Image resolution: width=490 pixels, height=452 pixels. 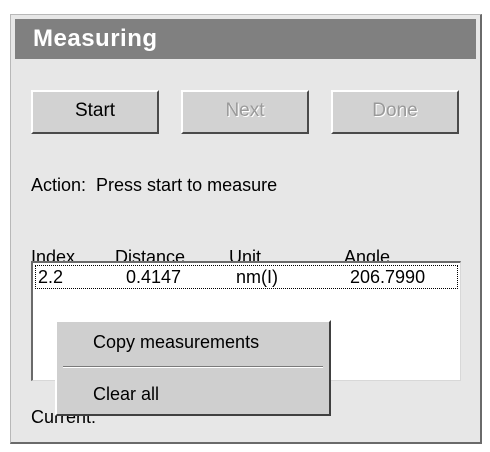 What do you see at coordinates (257, 277) in the screenshot?
I see `row-unit: nm(I)` at bounding box center [257, 277].